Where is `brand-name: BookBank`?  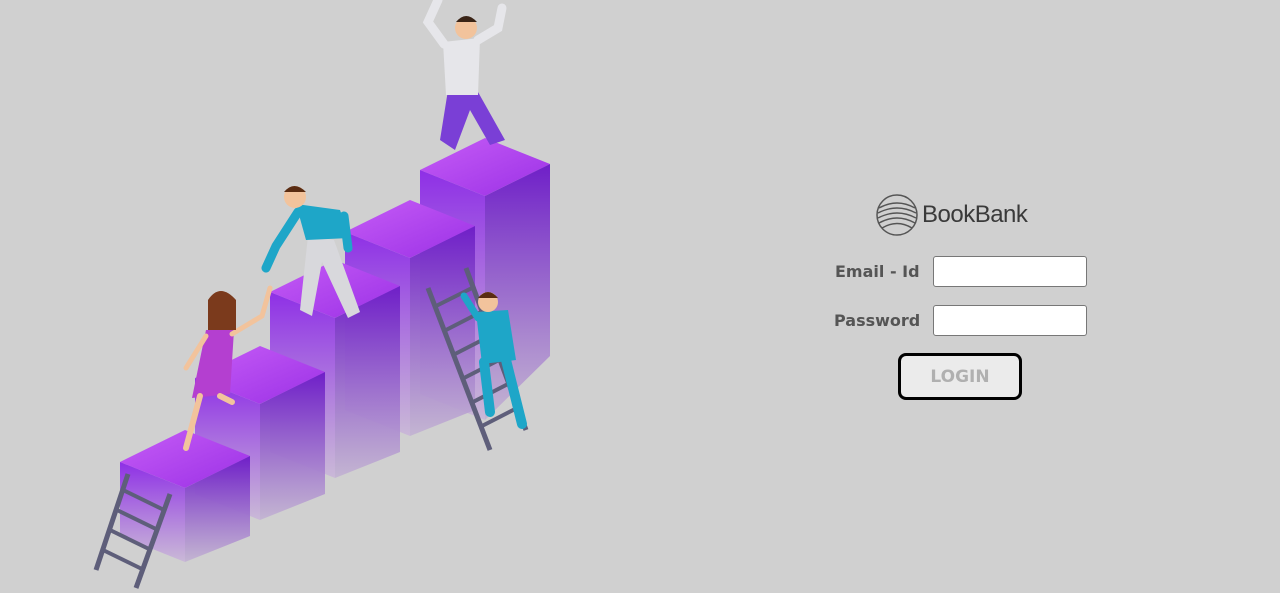 brand-name: BookBank is located at coordinates (975, 214).